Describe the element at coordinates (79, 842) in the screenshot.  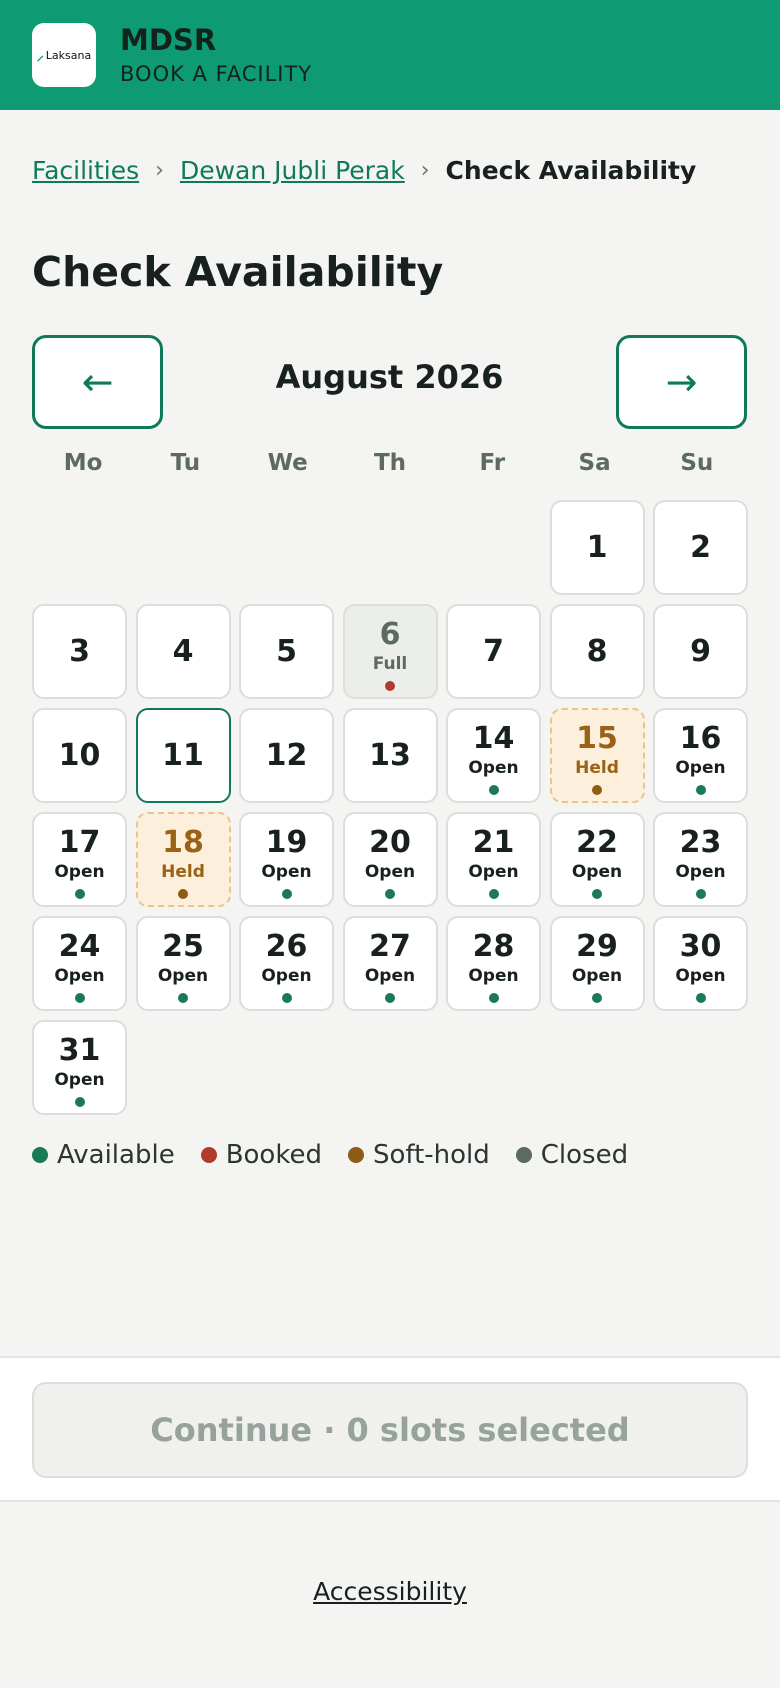
I see `day-number: 17` at that location.